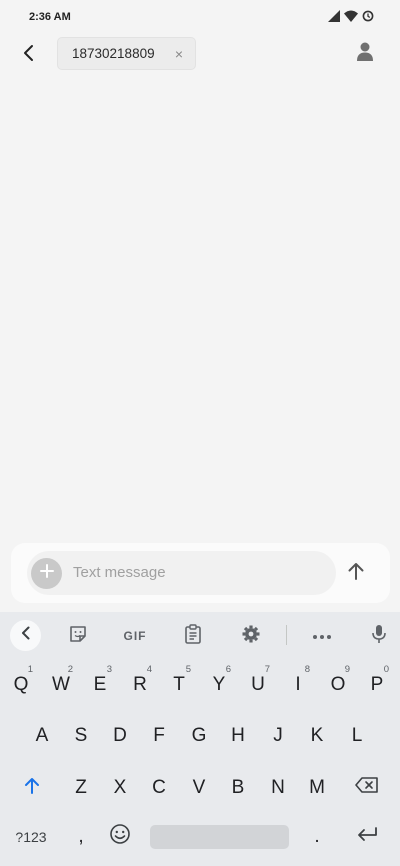 The height and width of the screenshot is (866, 400). I want to click on key-c: C, so click(159, 788).